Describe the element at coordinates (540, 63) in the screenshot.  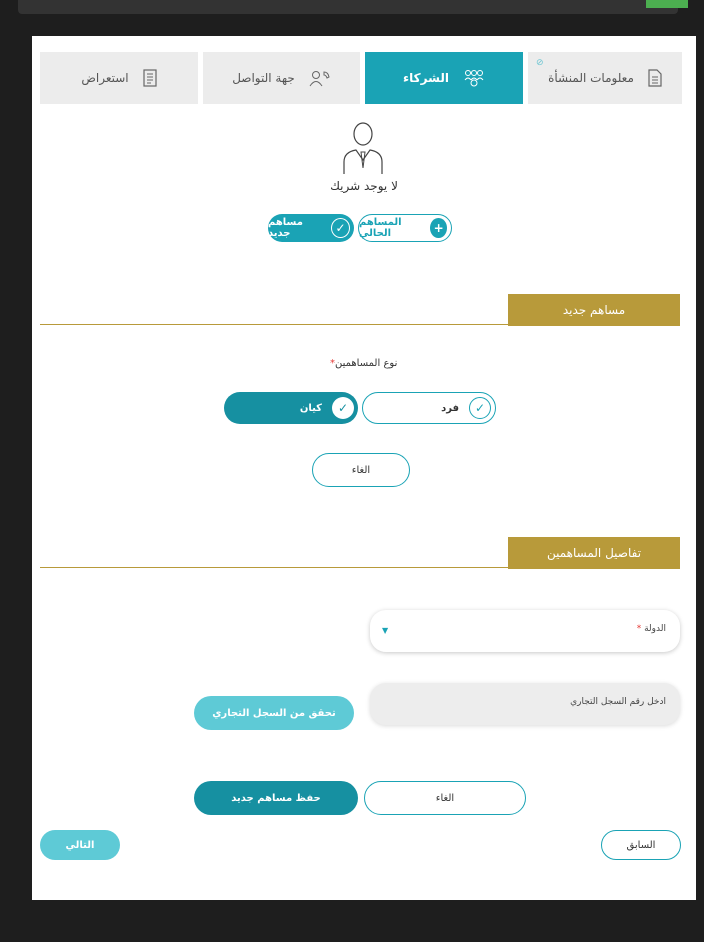
I see `completed-check-icon: ⊘` at that location.